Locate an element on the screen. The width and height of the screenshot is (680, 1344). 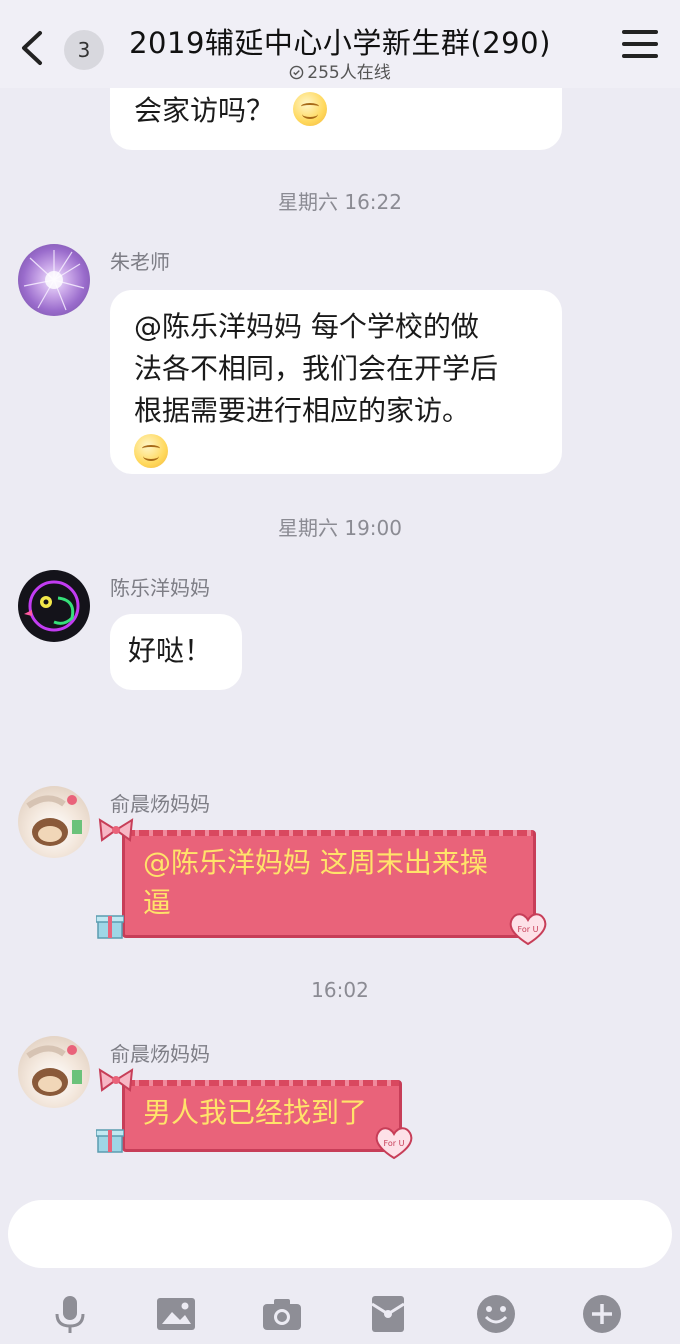
message-line: 根据需要进行相应的家访。 is located at coordinates (302, 410).